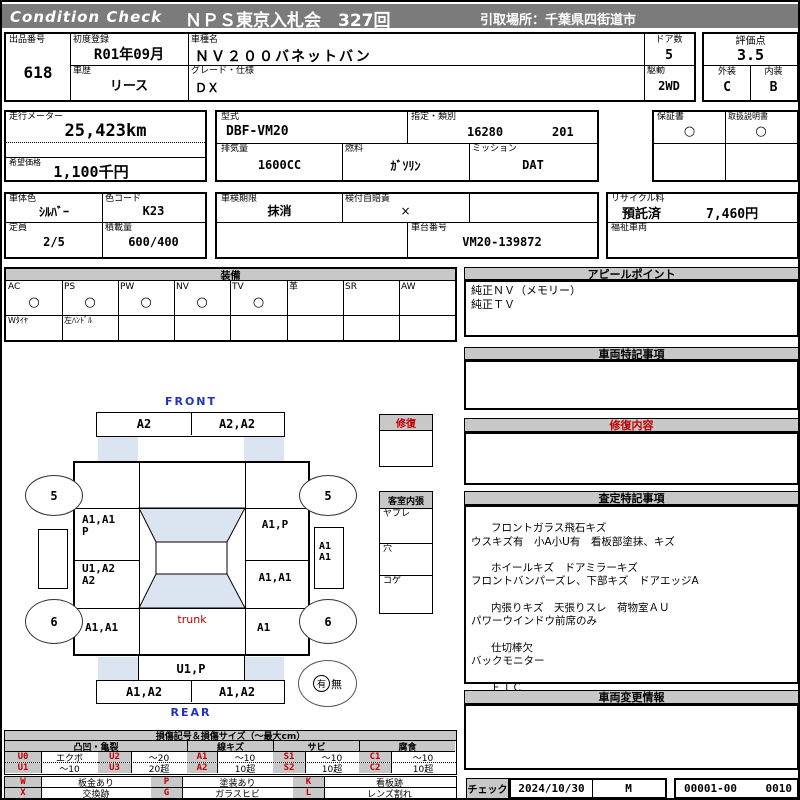  What do you see at coordinates (166, 782) in the screenshot?
I see `legend-code: P` at bounding box center [166, 782].